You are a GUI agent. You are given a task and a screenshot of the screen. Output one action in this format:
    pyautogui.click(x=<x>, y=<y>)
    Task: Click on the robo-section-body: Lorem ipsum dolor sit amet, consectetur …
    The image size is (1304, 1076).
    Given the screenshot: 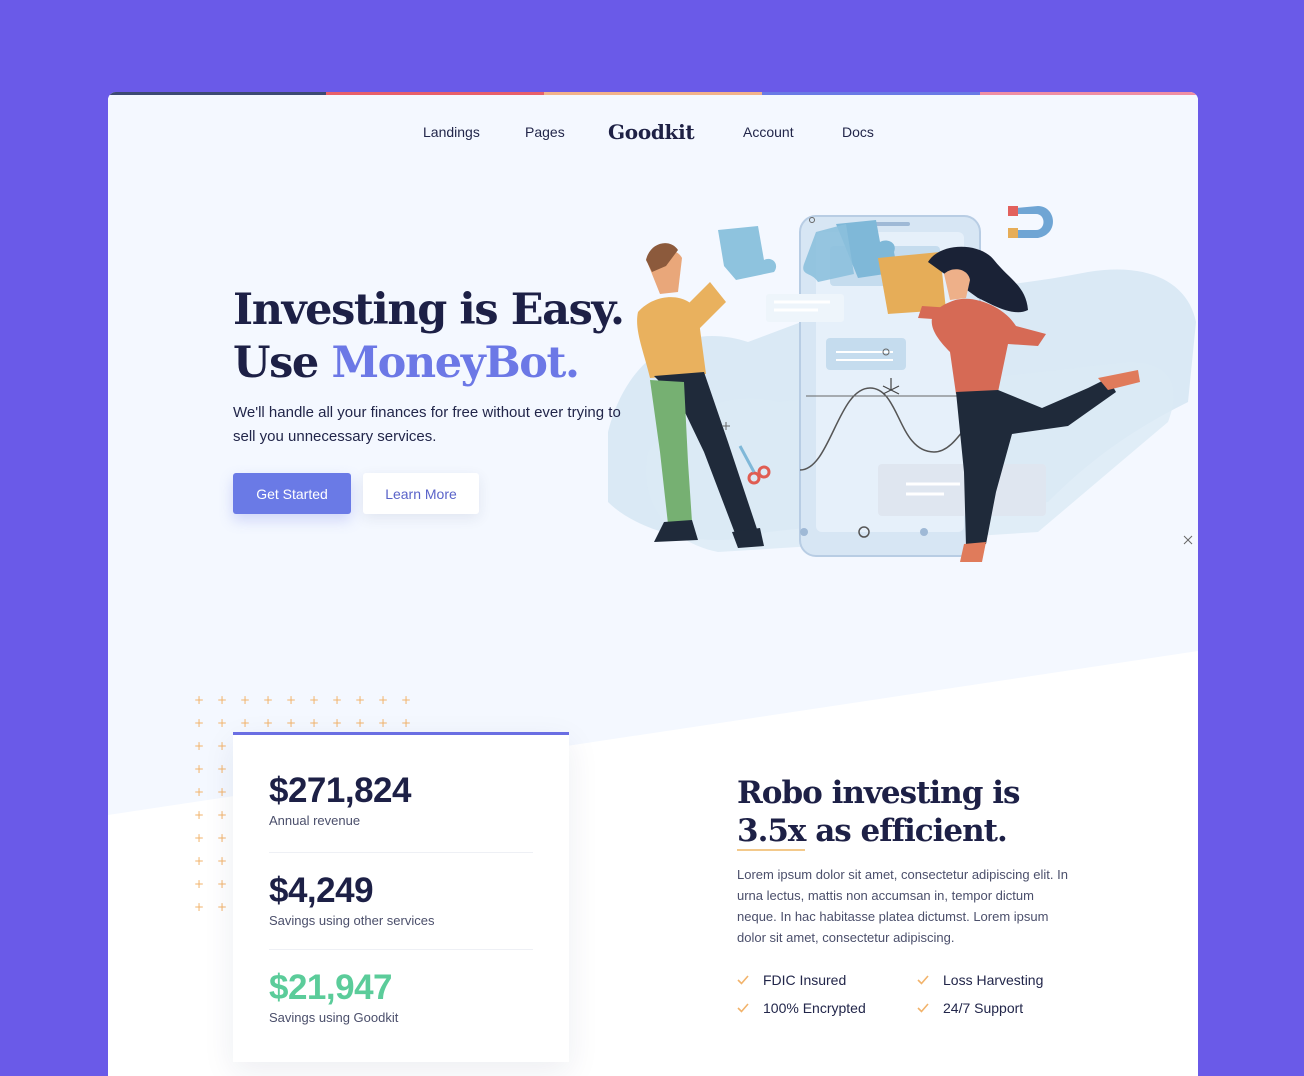 What is the action you would take?
    pyautogui.click(x=902, y=906)
    